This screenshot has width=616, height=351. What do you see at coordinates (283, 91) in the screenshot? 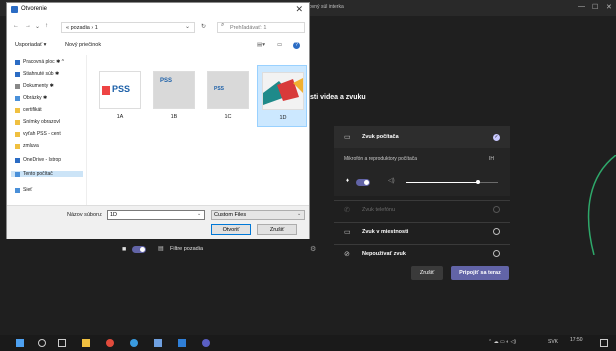
I see `image-preview` at bounding box center [283, 91].